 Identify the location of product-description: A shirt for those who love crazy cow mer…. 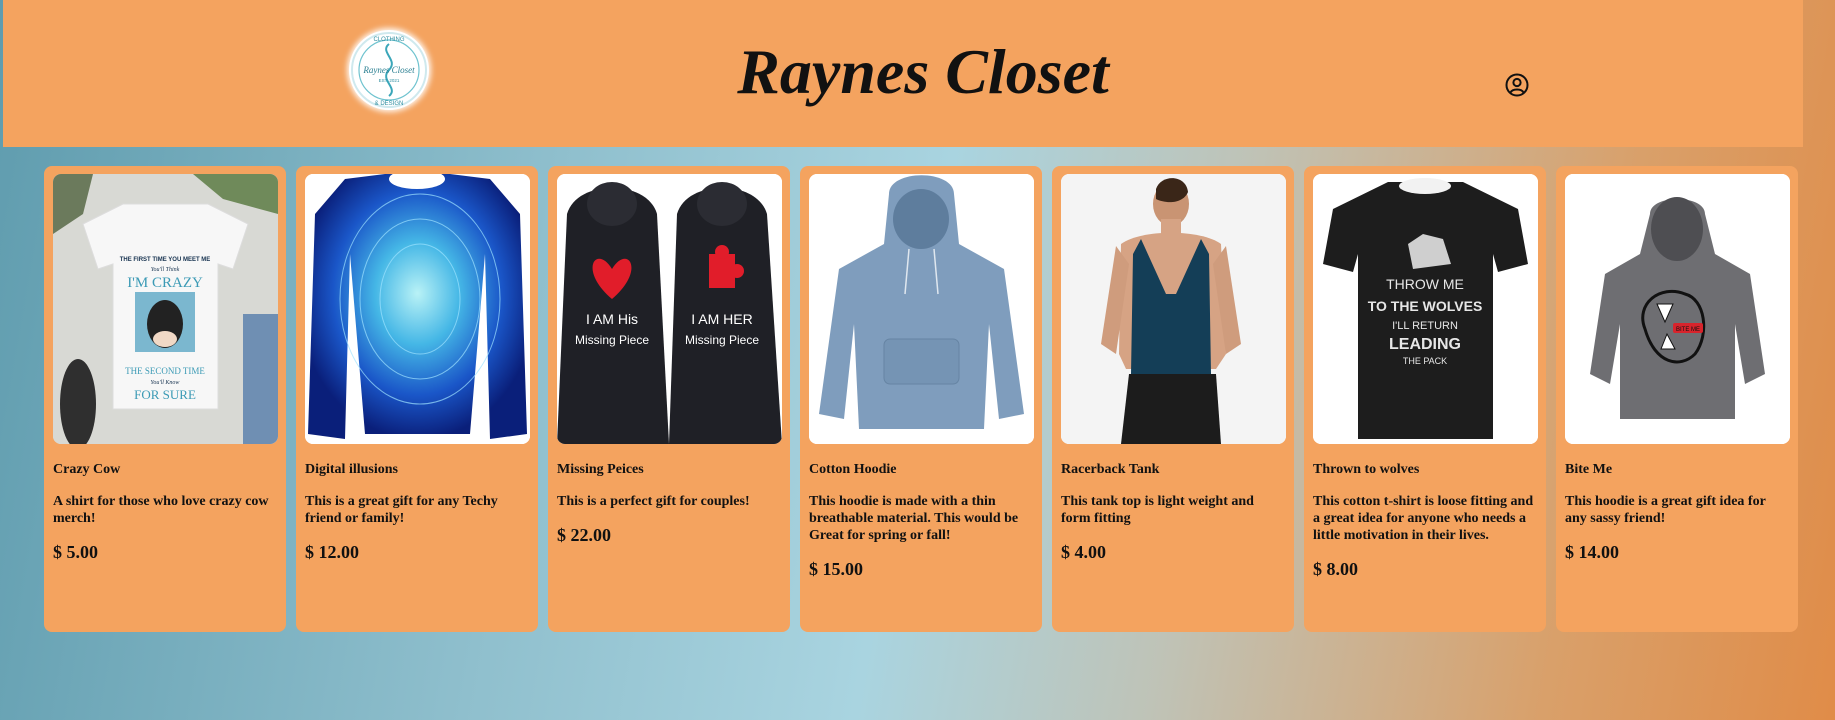
(161, 510).